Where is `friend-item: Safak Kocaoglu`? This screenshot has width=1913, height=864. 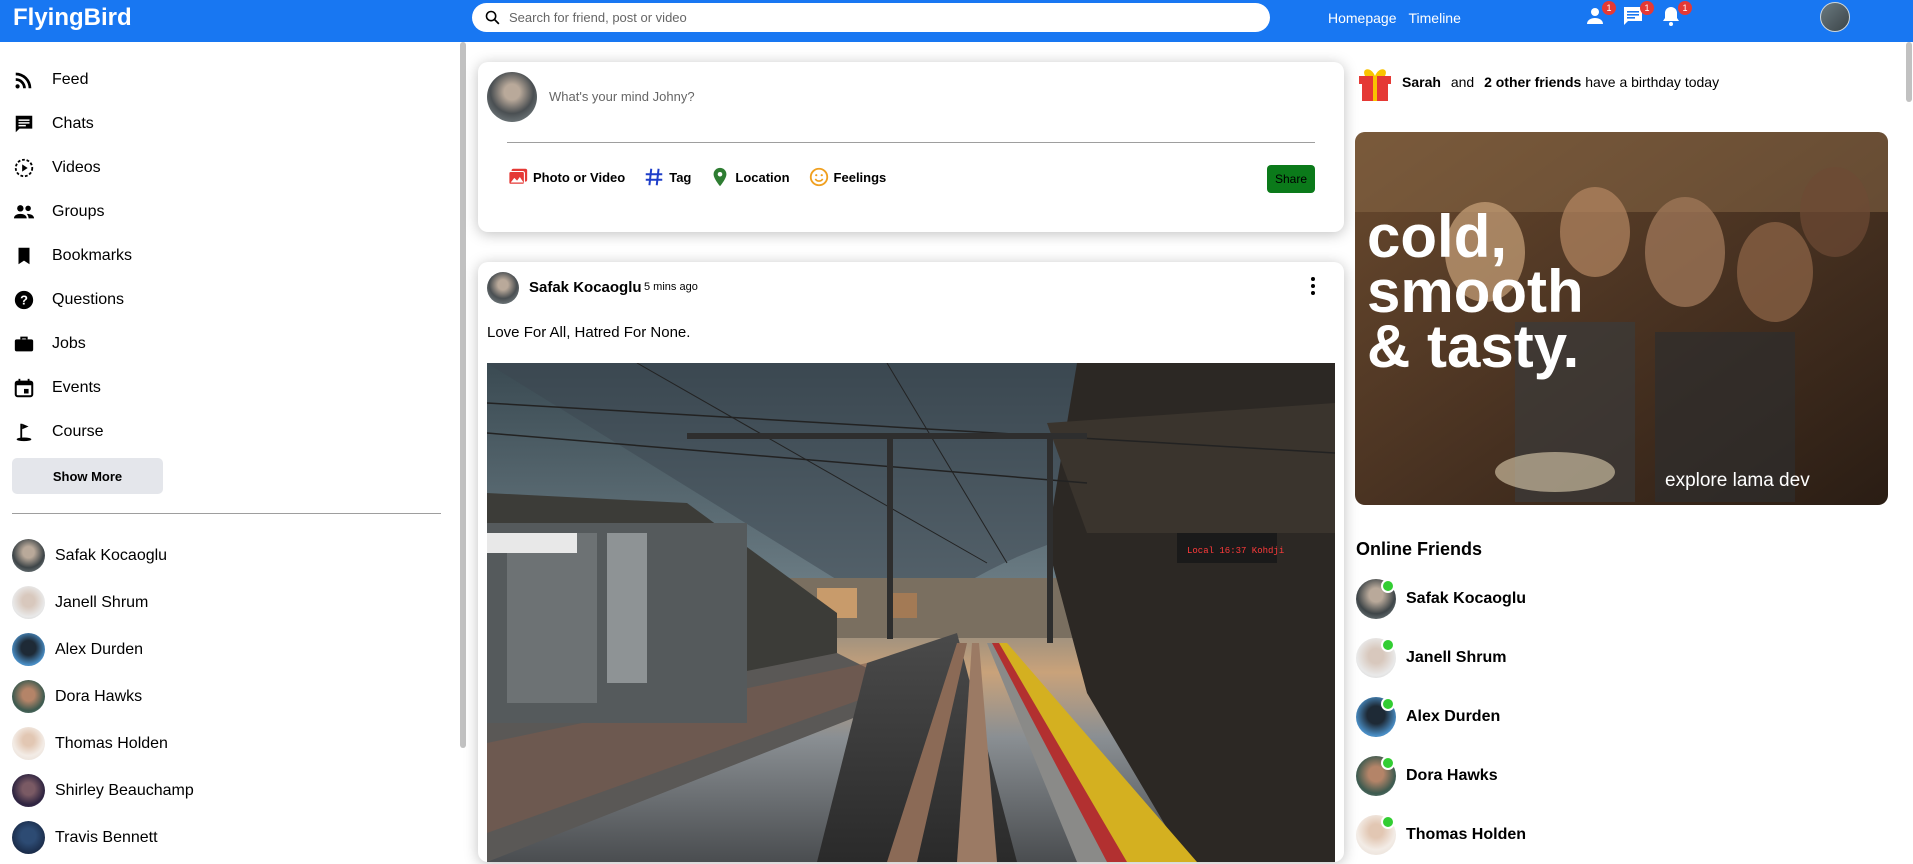
friend-item: Safak Kocaoglu is located at coordinates (103, 555).